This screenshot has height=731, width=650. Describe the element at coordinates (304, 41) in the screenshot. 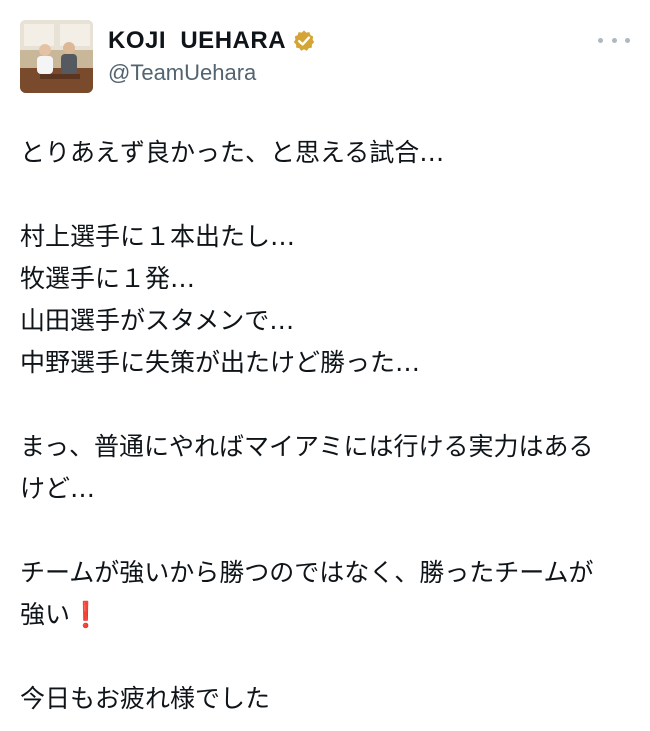

I see `verified-badge-icon` at that location.